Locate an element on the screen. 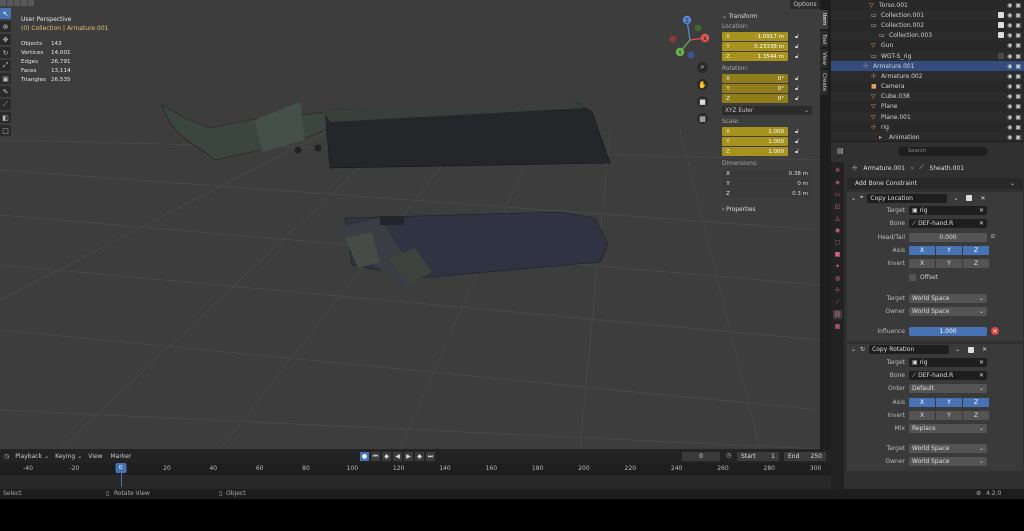 The height and width of the screenshot is (531, 1024). keyframe-track is located at coordinates (415, 482).